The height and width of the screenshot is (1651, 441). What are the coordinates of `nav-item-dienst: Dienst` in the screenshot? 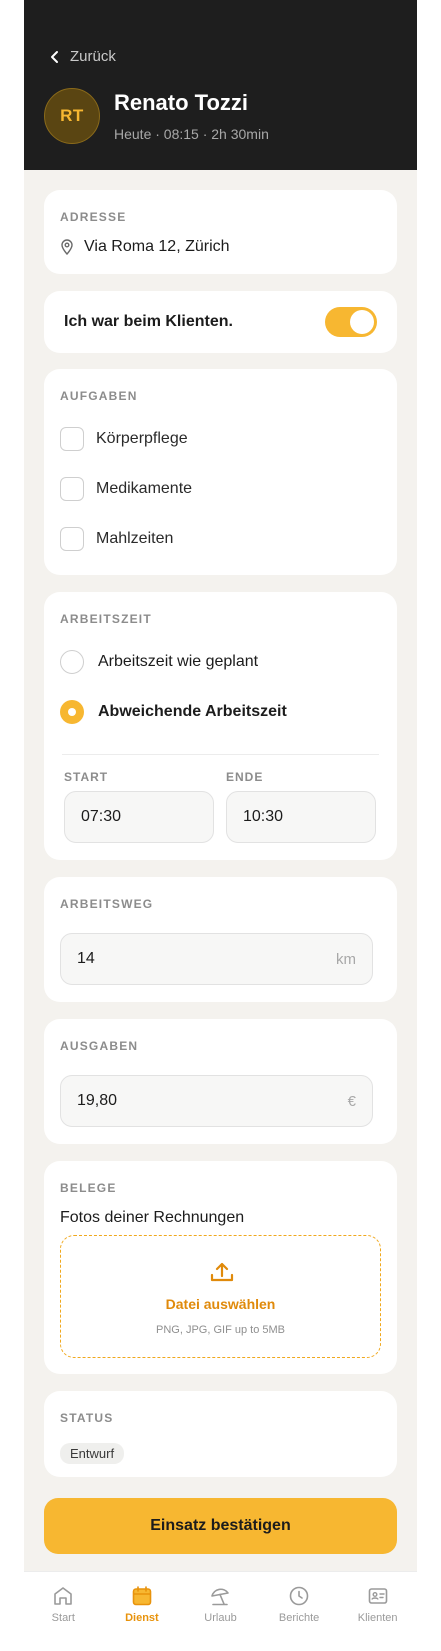 It's located at (142, 1611).